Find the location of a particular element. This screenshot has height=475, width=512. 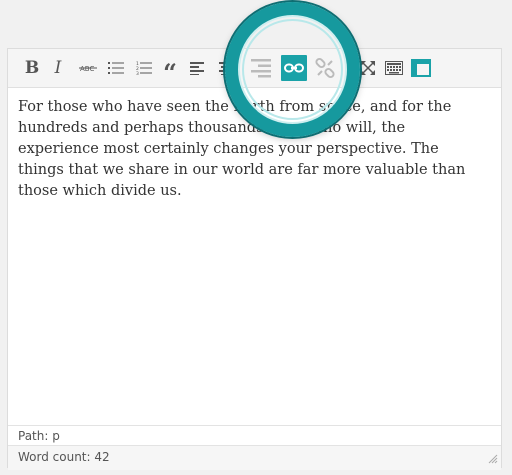

svg-text: ABC is located at coordinates (87, 69).